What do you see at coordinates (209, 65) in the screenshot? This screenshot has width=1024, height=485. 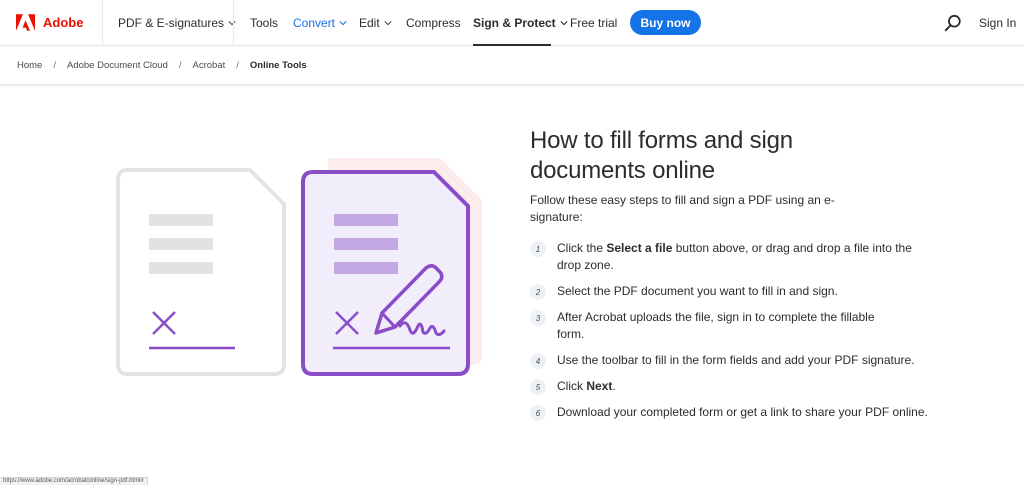 I see `breadcrumb-acrobat: Acrobat` at bounding box center [209, 65].